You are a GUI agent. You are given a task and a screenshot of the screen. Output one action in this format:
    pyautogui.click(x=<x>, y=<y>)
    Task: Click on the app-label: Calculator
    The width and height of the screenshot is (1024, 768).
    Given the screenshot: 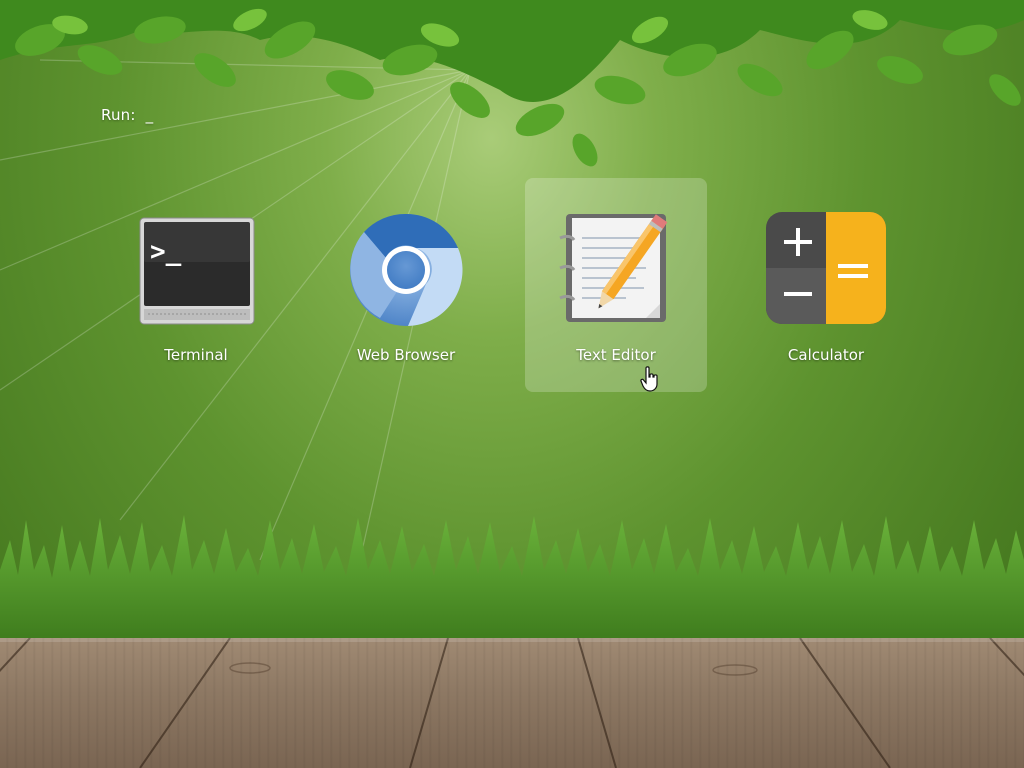 What is the action you would take?
    pyautogui.click(x=826, y=355)
    